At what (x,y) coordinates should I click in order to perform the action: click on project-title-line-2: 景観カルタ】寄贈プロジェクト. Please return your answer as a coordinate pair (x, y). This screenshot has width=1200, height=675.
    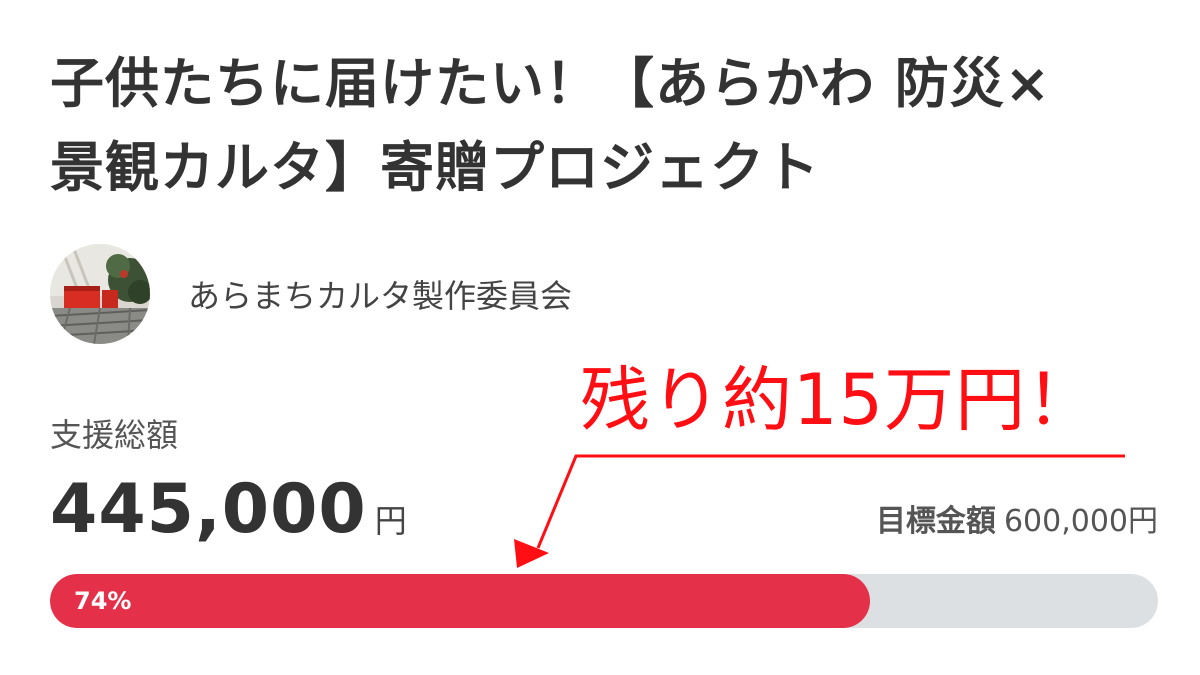
    Looking at the image, I should click on (435, 167).